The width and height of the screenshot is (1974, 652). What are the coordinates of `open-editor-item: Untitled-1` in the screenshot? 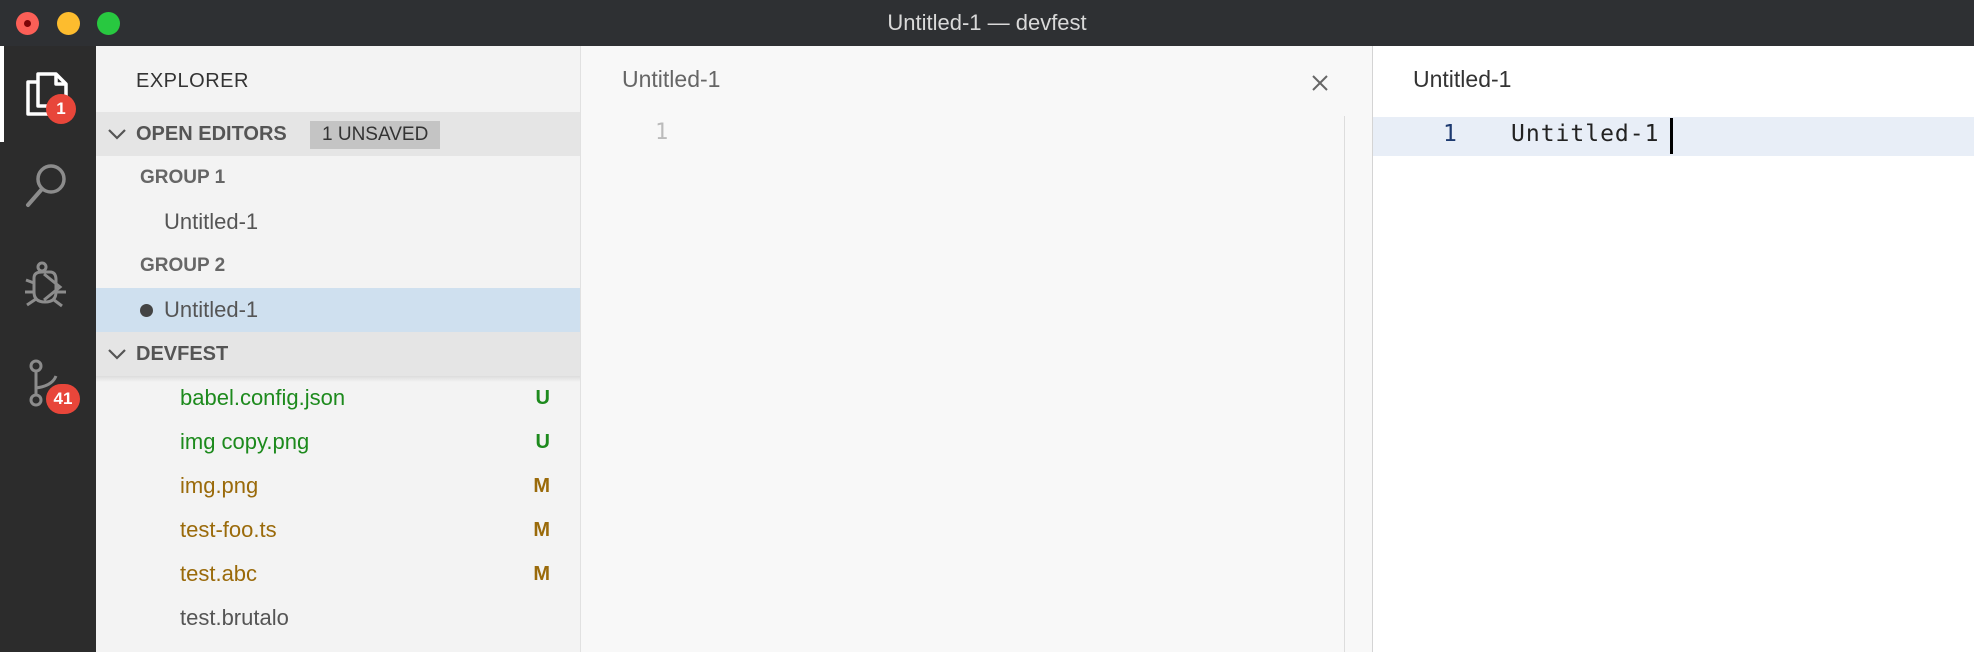 It's located at (338, 222).